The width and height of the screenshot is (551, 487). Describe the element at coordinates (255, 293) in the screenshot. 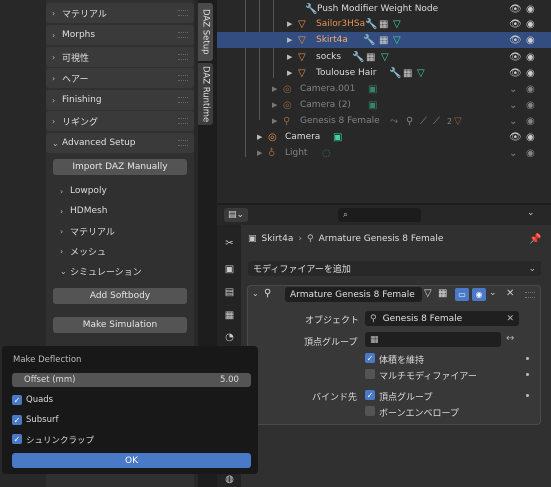

I see `chevron-down-icon: ⌄` at that location.